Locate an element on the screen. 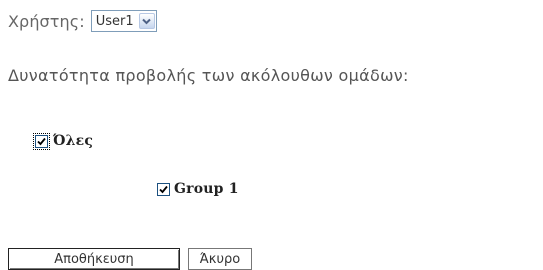 The height and width of the screenshot is (270, 543). user-row: Χρήστης: User1 is located at coordinates (82, 21).